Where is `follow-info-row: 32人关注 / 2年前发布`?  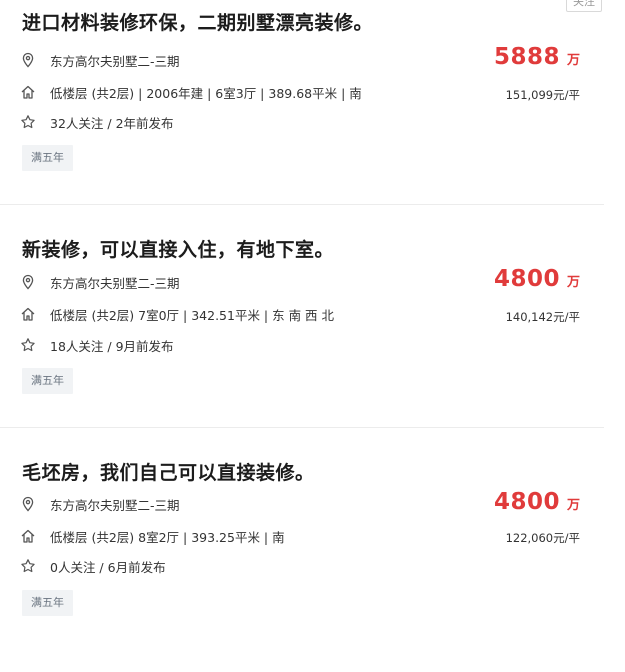 follow-info-row: 32人关注 / 2年前发布 is located at coordinates (97, 122).